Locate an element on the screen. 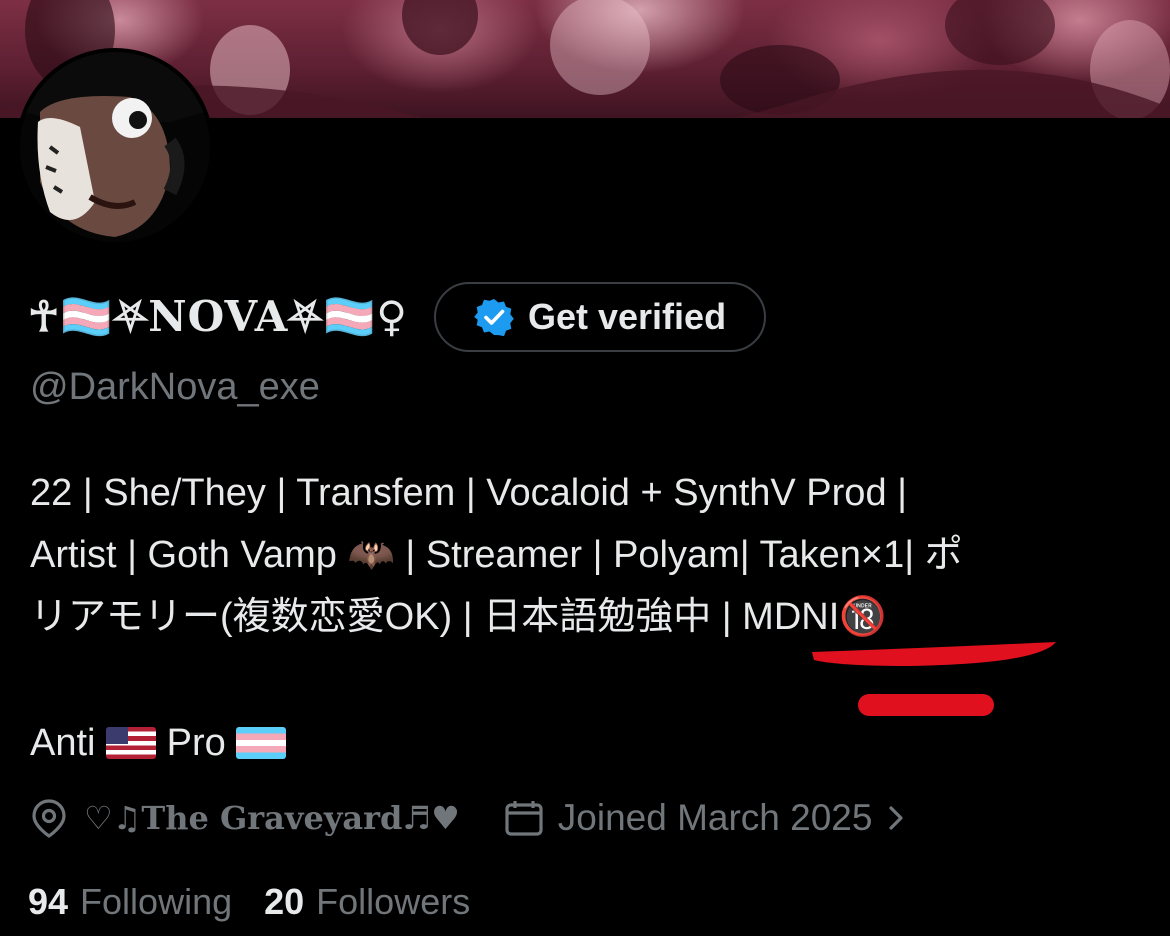 The image size is (1170, 936). get-verified-label: Get verified is located at coordinates (627, 316).